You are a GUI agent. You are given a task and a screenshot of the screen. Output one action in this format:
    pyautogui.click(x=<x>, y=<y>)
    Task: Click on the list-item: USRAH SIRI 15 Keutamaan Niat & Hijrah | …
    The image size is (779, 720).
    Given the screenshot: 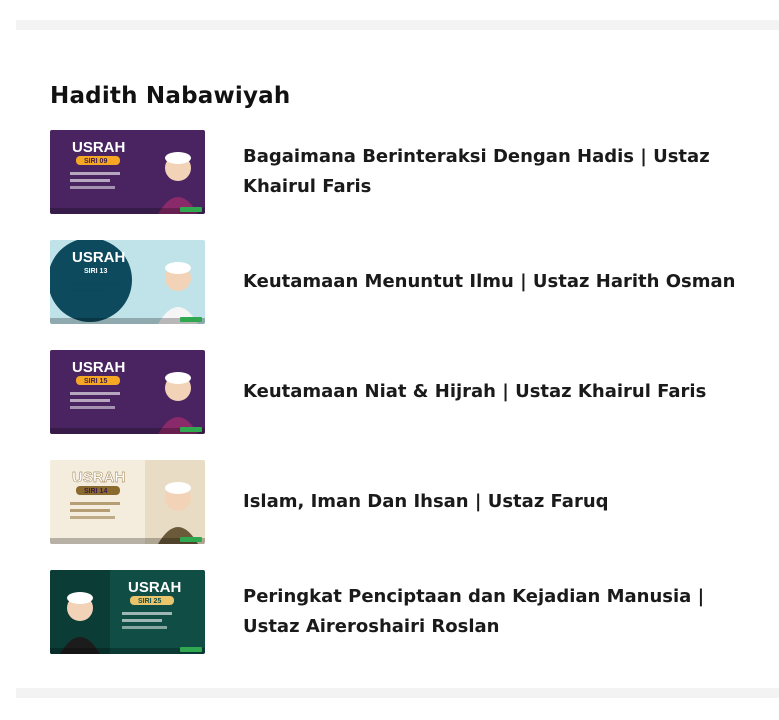 What is the action you would take?
    pyautogui.click(x=410, y=405)
    